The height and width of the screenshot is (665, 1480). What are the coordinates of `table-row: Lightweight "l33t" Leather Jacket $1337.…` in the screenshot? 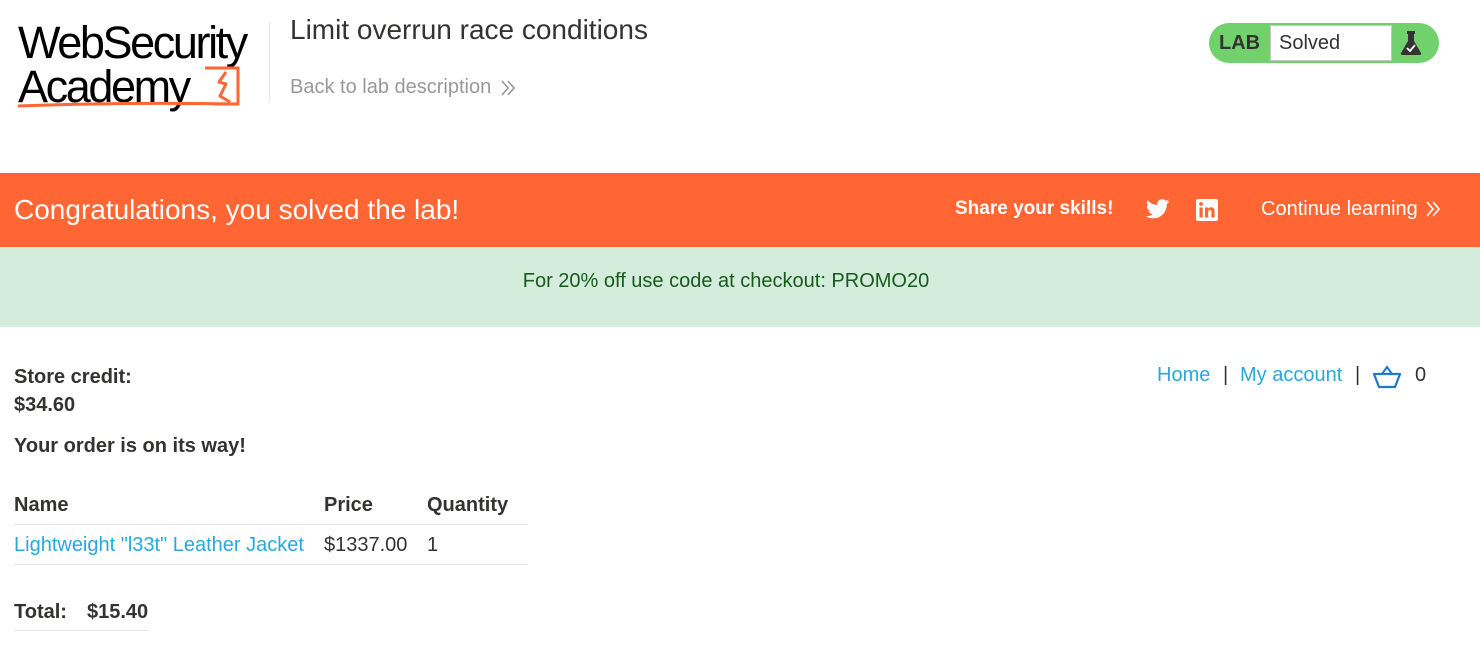 It's located at (271, 545).